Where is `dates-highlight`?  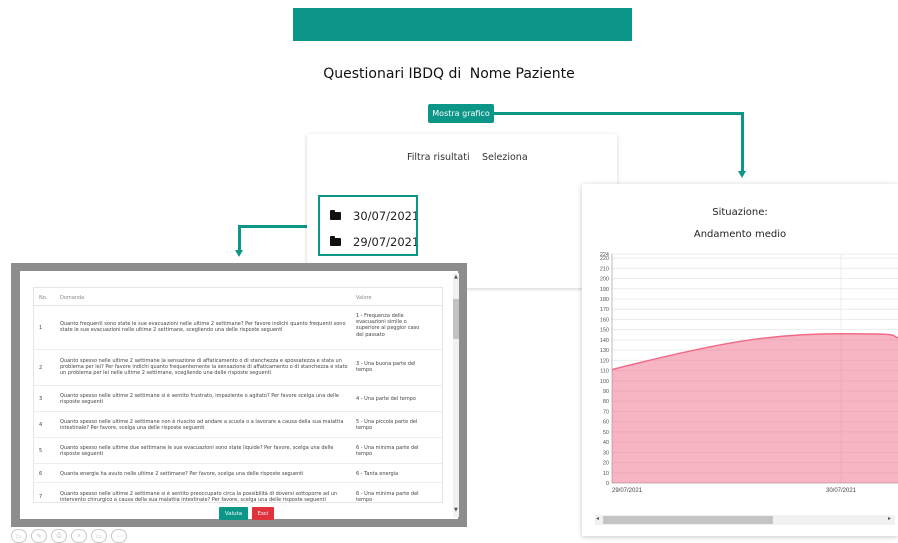 dates-highlight is located at coordinates (368, 225).